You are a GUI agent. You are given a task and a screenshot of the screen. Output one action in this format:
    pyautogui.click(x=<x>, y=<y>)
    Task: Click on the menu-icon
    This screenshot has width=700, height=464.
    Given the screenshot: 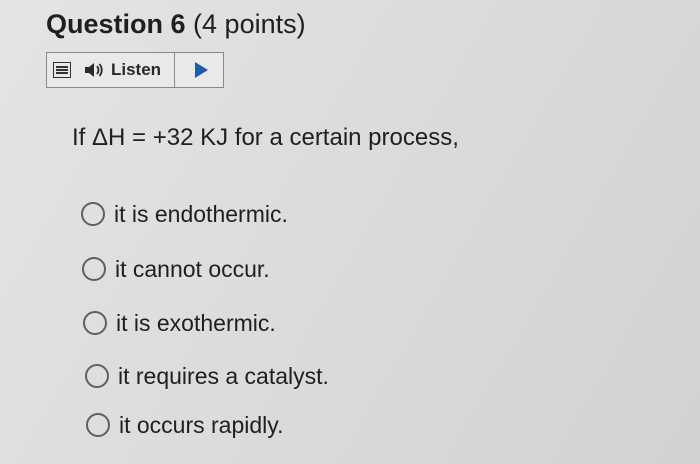 What is the action you would take?
    pyautogui.click(x=62, y=70)
    